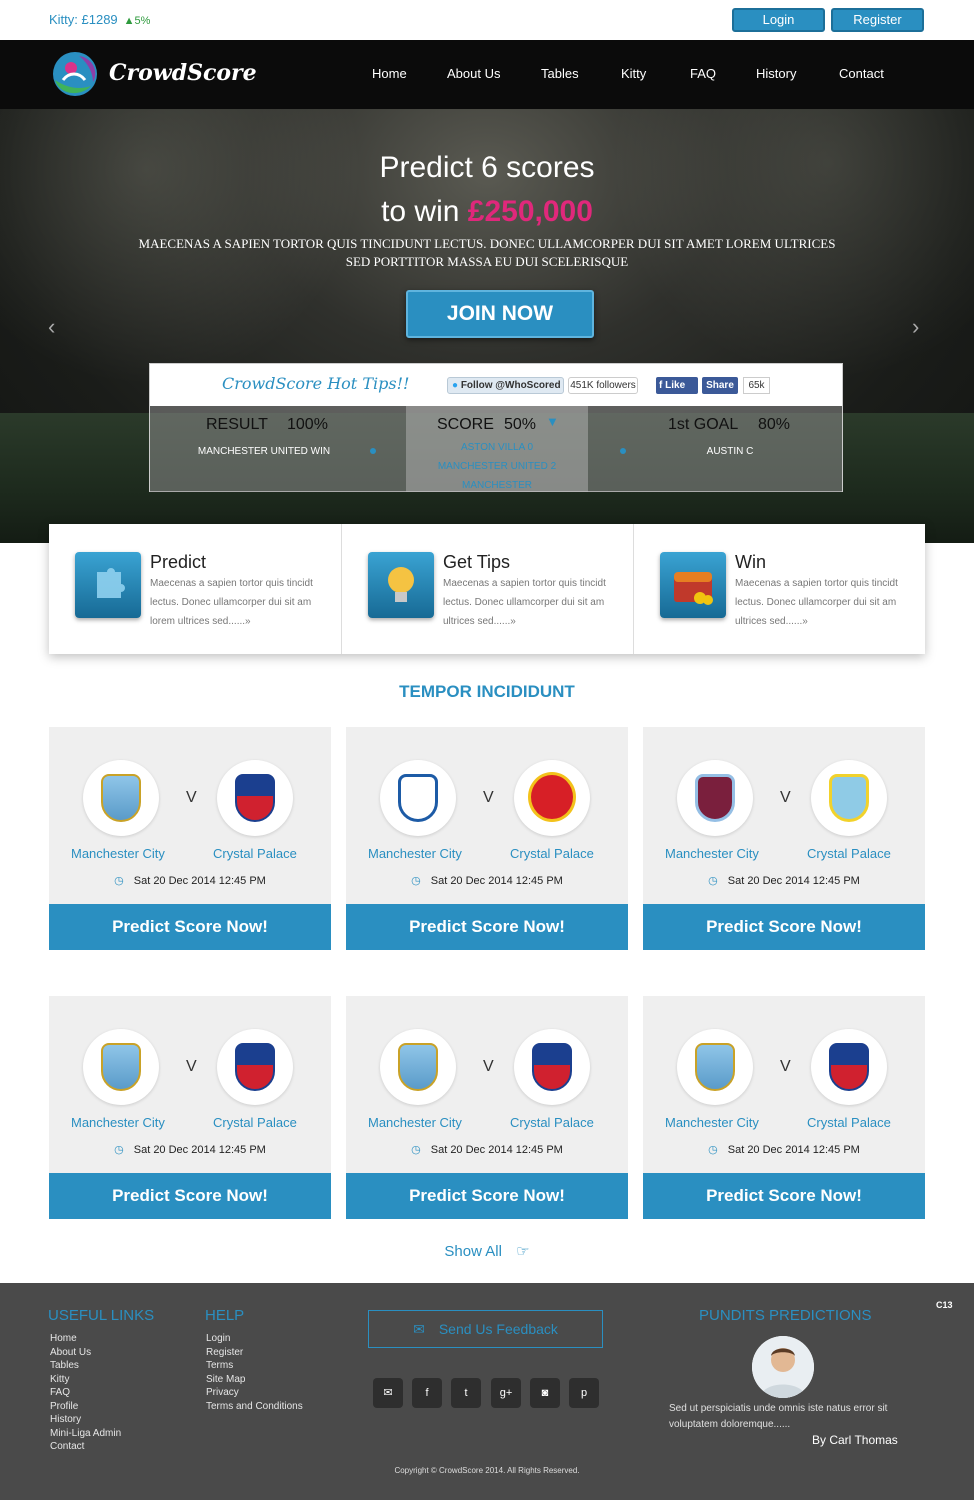  Describe the element at coordinates (85, 1366) in the screenshot. I see `footer-link-tables: Tables` at that location.